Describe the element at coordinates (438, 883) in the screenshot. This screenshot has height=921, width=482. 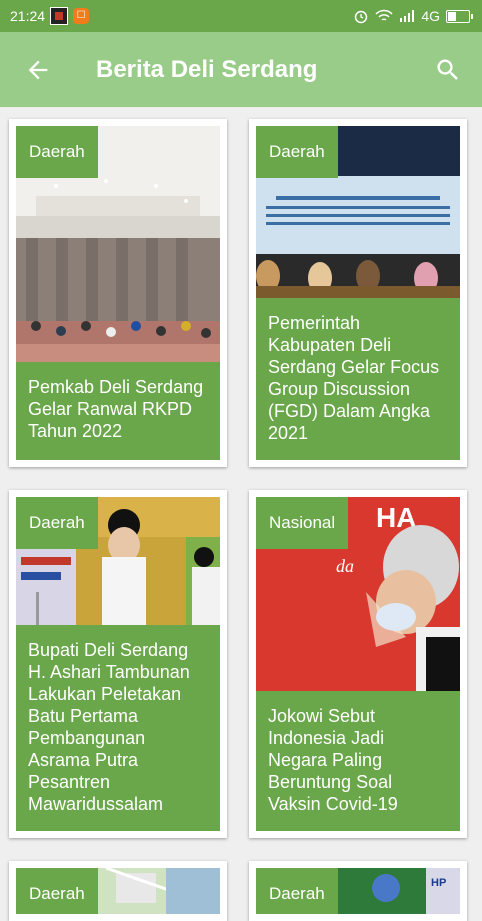
I see `svg-text: HP` at that location.